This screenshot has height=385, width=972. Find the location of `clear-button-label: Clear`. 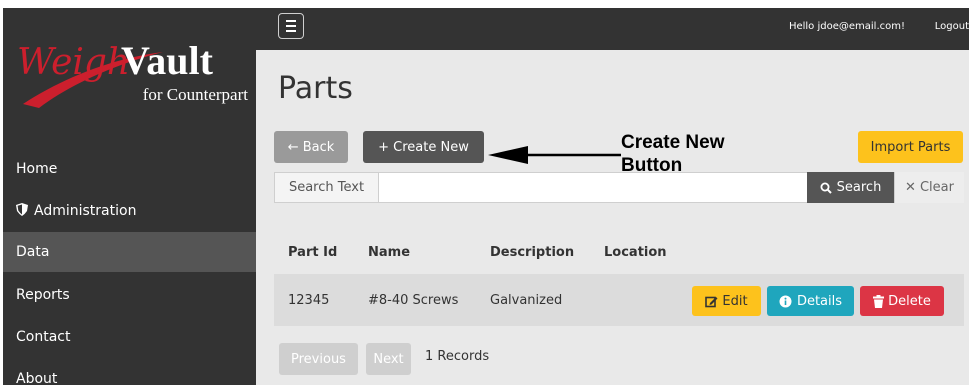

clear-button-label: Clear is located at coordinates (936, 187).